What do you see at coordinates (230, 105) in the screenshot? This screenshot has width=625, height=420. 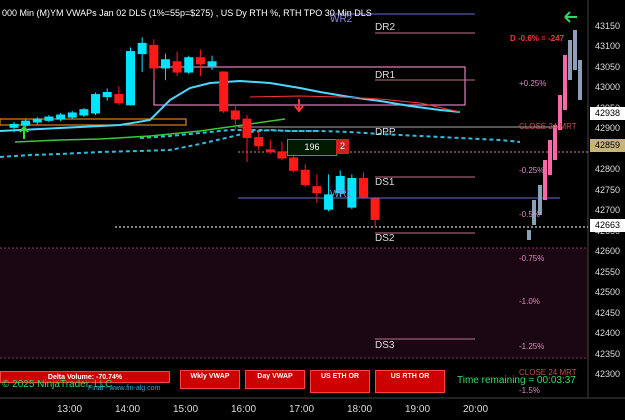 I see `vwap-line` at bounding box center [230, 105].